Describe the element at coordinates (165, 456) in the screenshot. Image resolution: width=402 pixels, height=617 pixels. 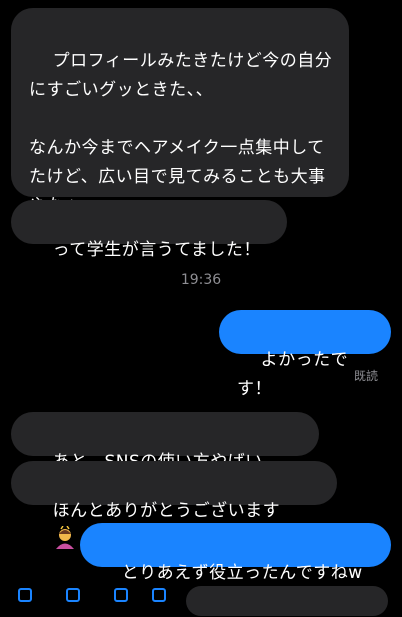
I see `message-incoming-3: あと、SNSの使い方やばい` at that location.